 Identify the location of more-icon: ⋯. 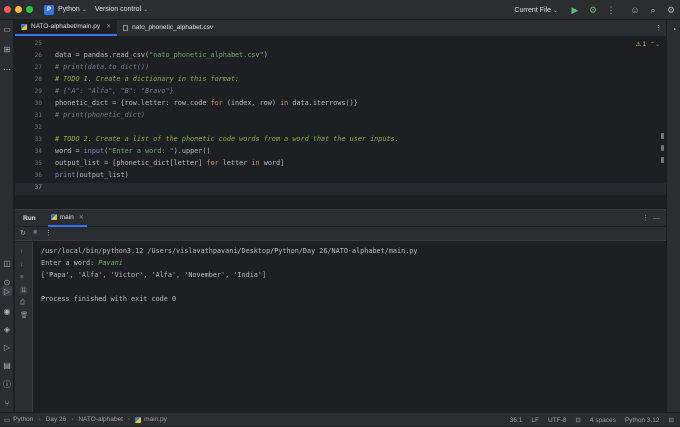
(7, 69).